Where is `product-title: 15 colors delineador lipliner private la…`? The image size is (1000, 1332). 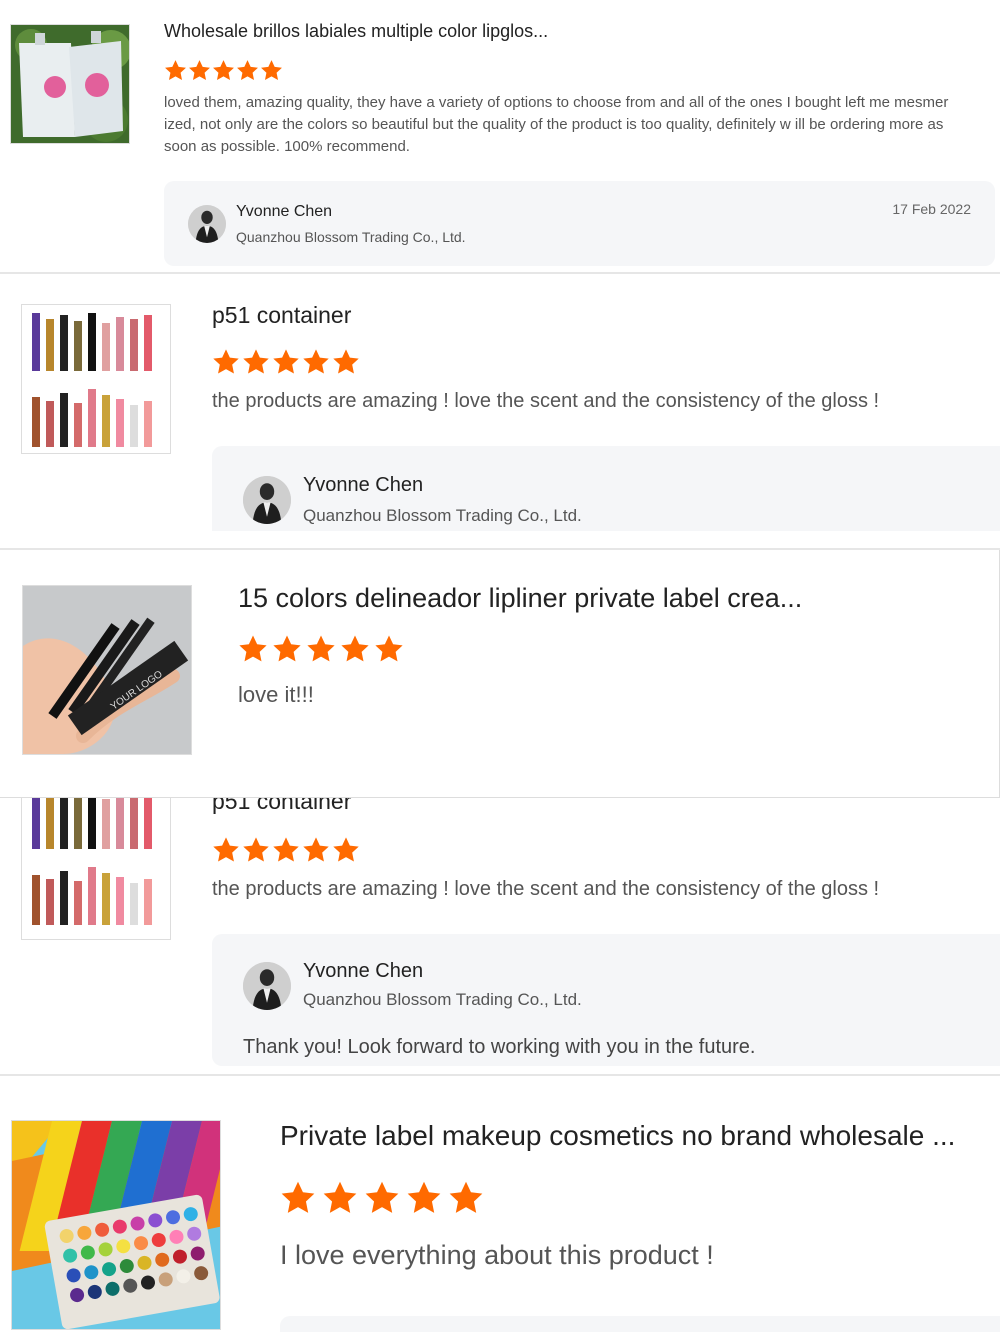
product-title: 15 colors delineador lipliner private la… is located at coordinates (520, 598).